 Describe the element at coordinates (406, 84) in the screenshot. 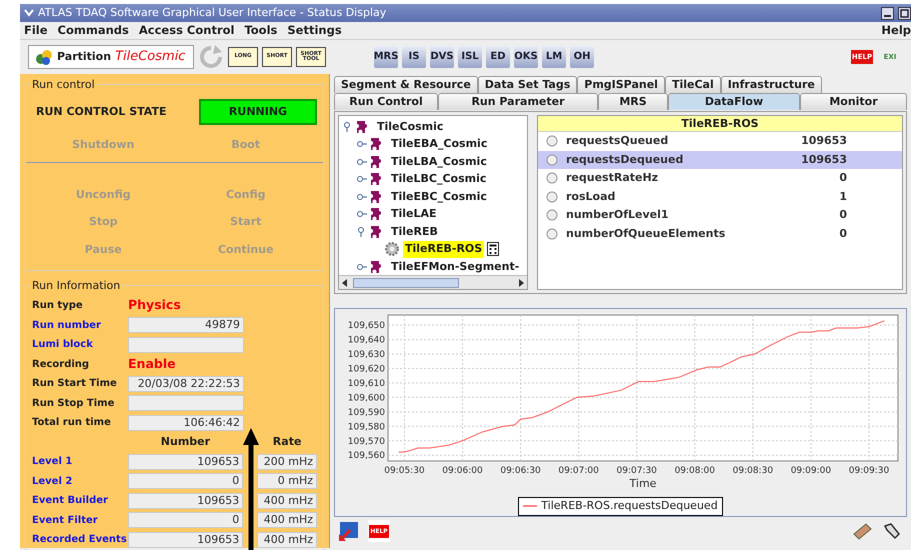

I see `tab: Segment & Resource` at that location.